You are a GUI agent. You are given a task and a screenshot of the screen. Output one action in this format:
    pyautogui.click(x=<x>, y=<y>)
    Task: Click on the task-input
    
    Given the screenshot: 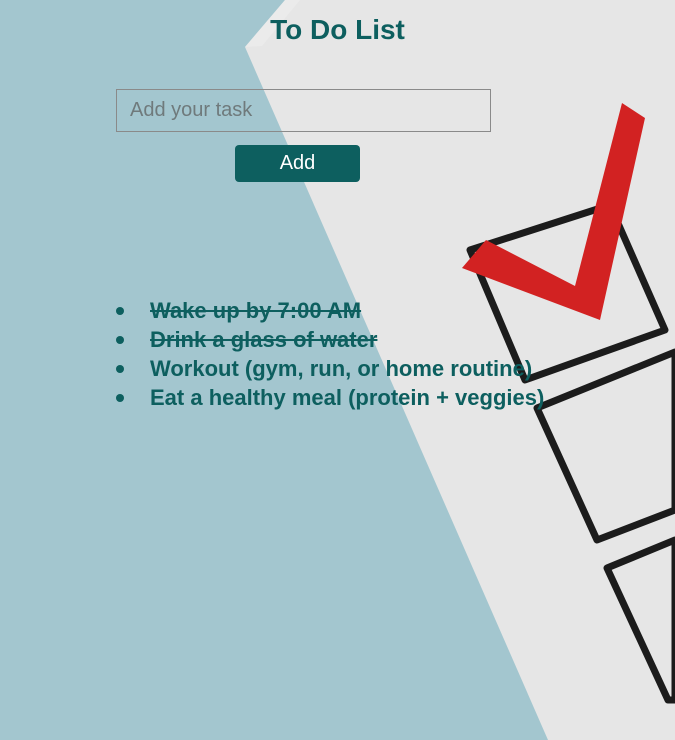 What is the action you would take?
    pyautogui.click(x=303, y=110)
    